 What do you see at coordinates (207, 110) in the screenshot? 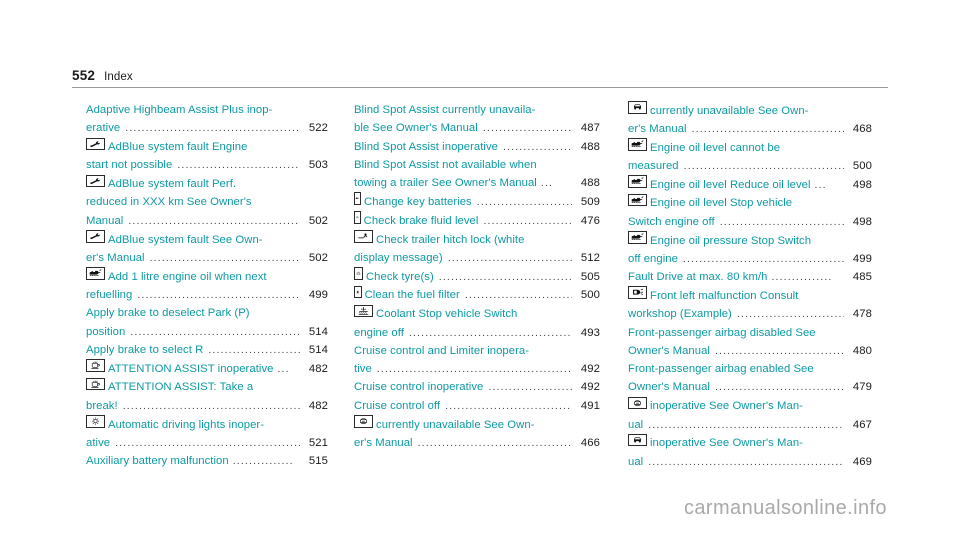
I see `index-entry-line: Adaptive Highbeam Assist Plus inop-` at bounding box center [207, 110].